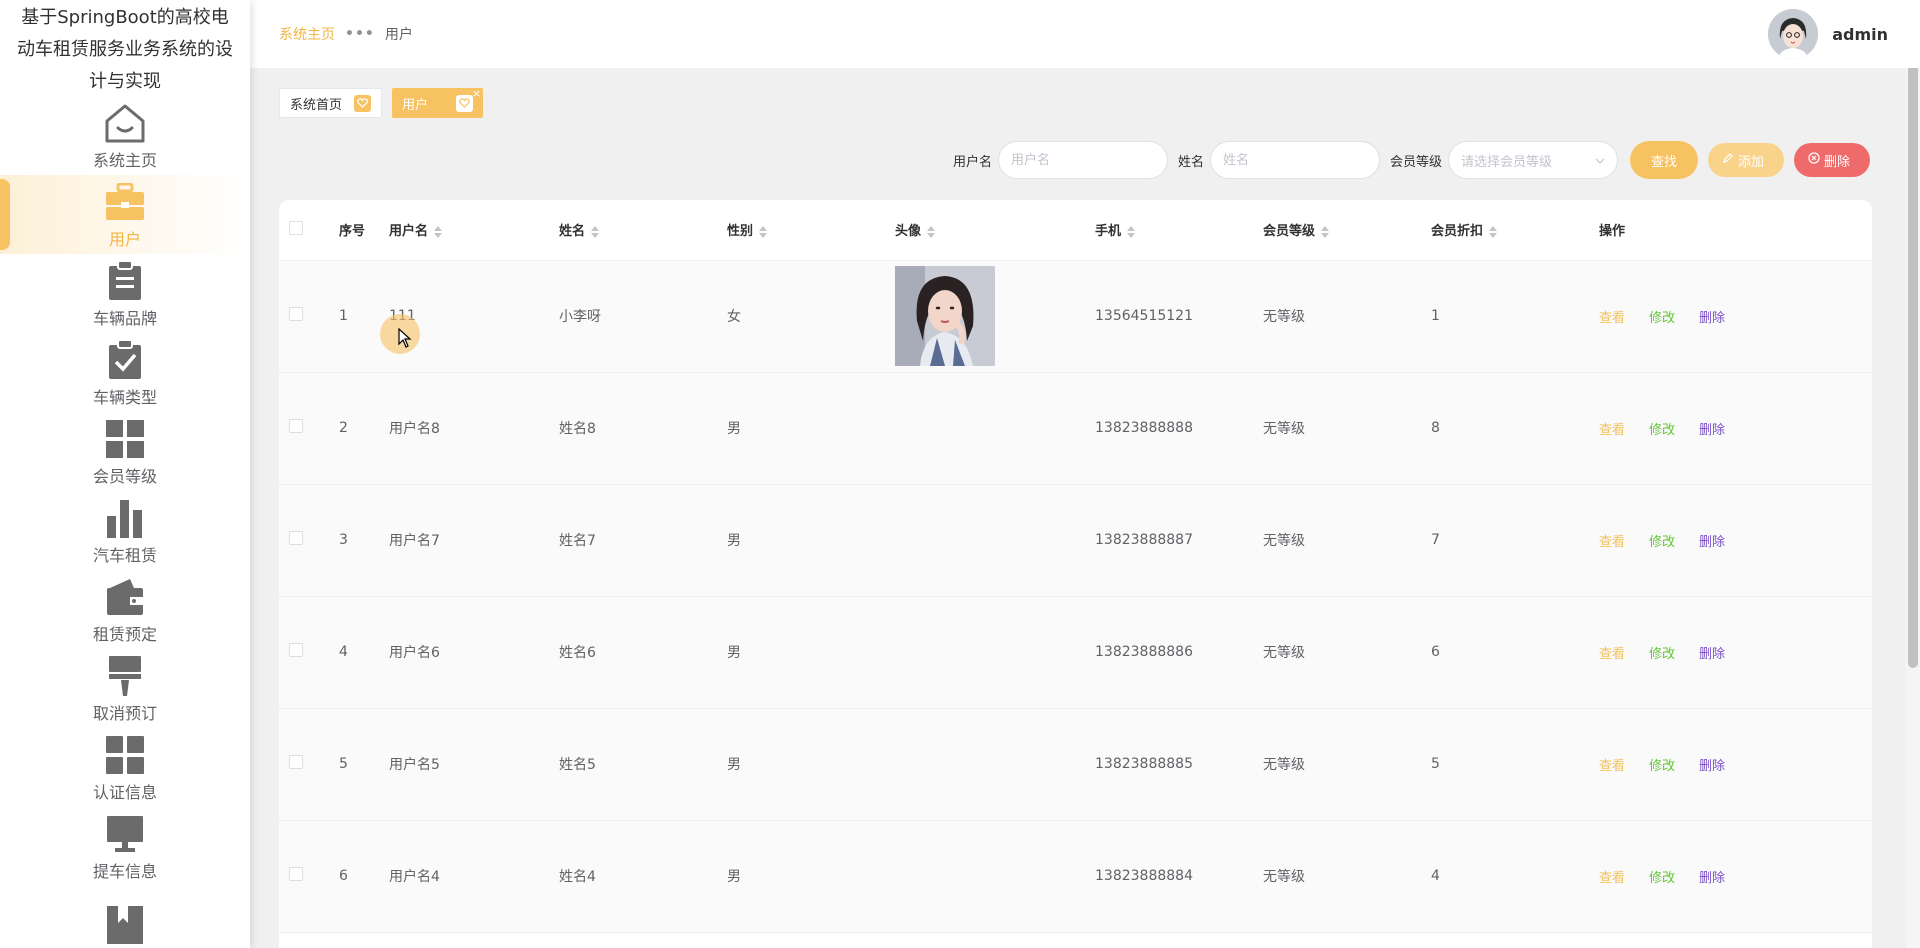 This screenshot has width=1920, height=948. What do you see at coordinates (1075, 876) in the screenshot?
I see `table-row: 6 用户名4 姓名4 男 13823888884 无等级 4 查看 修改 删除` at bounding box center [1075, 876].